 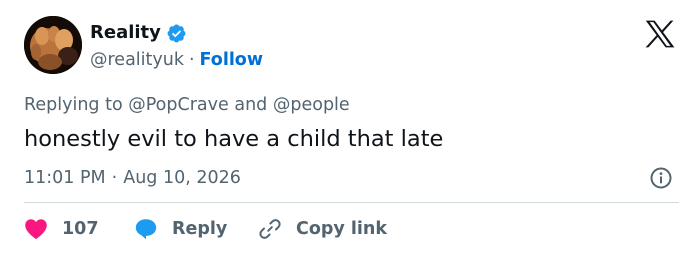 I want to click on mention-popcrave: @PopCrave, so click(x=178, y=105).